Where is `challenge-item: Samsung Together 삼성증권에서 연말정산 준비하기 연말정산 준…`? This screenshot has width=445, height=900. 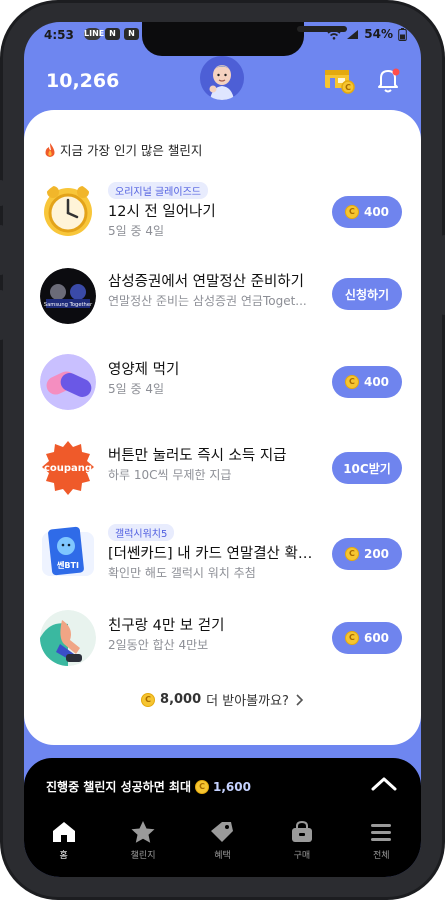
challenge-item: Samsung Together 삼성증권에서 연말정산 준비하기 연말정산 준… is located at coordinates (221, 296).